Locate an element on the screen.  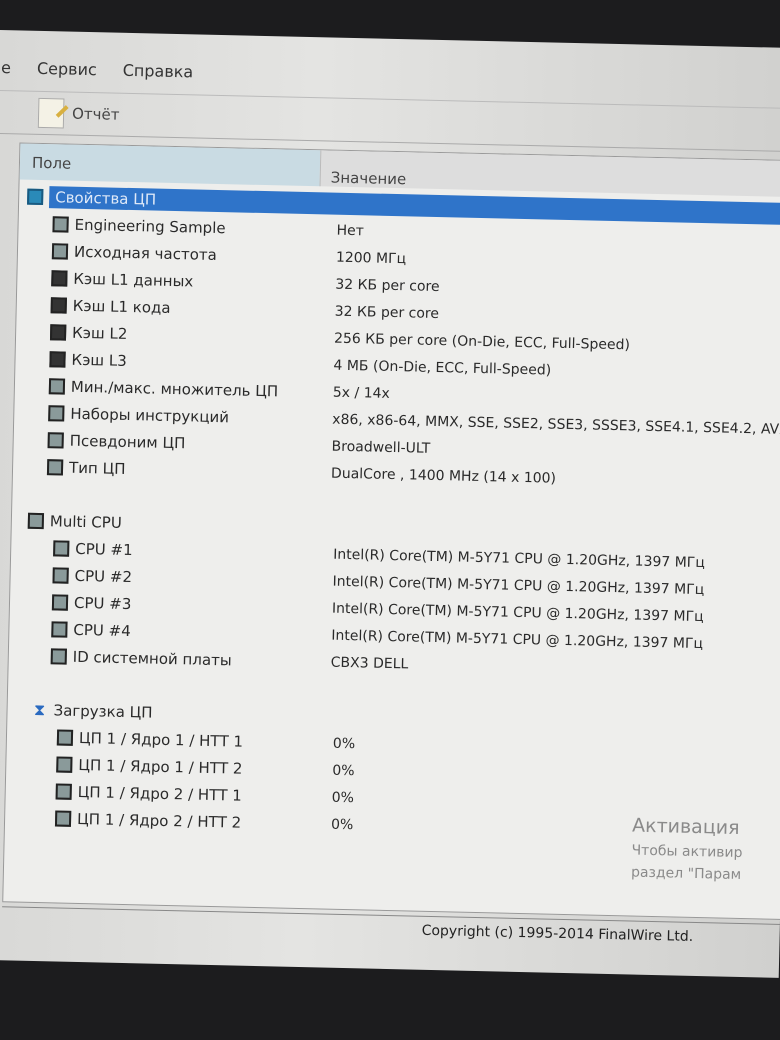
field-label: Кэш L2 is located at coordinates (99, 333).